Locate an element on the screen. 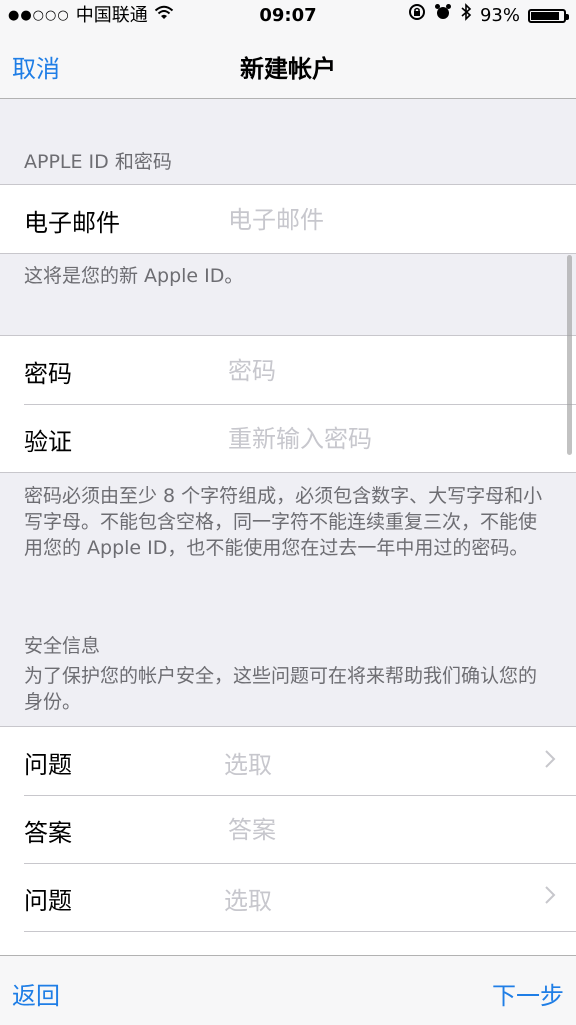 The height and width of the screenshot is (1025, 576). battery-percent: 93% is located at coordinates (499, 15).